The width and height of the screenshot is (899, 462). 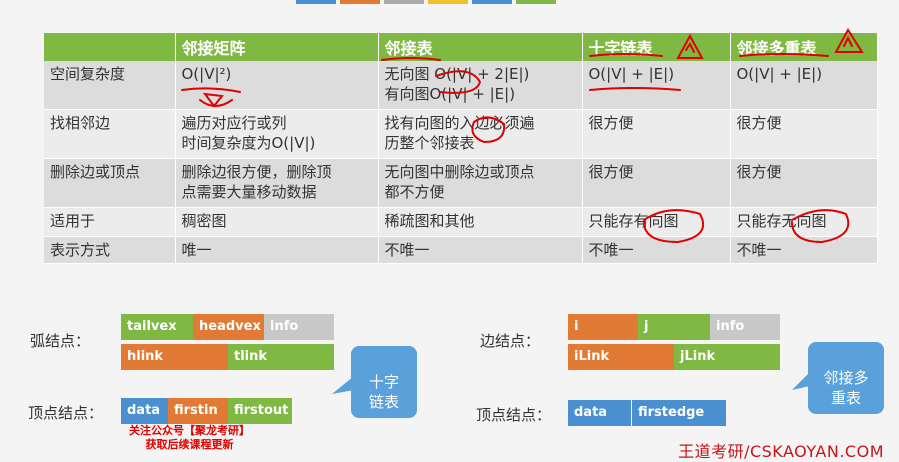 What do you see at coordinates (621, 357) in the screenshot?
I see `field-ilink: iLink` at bounding box center [621, 357].